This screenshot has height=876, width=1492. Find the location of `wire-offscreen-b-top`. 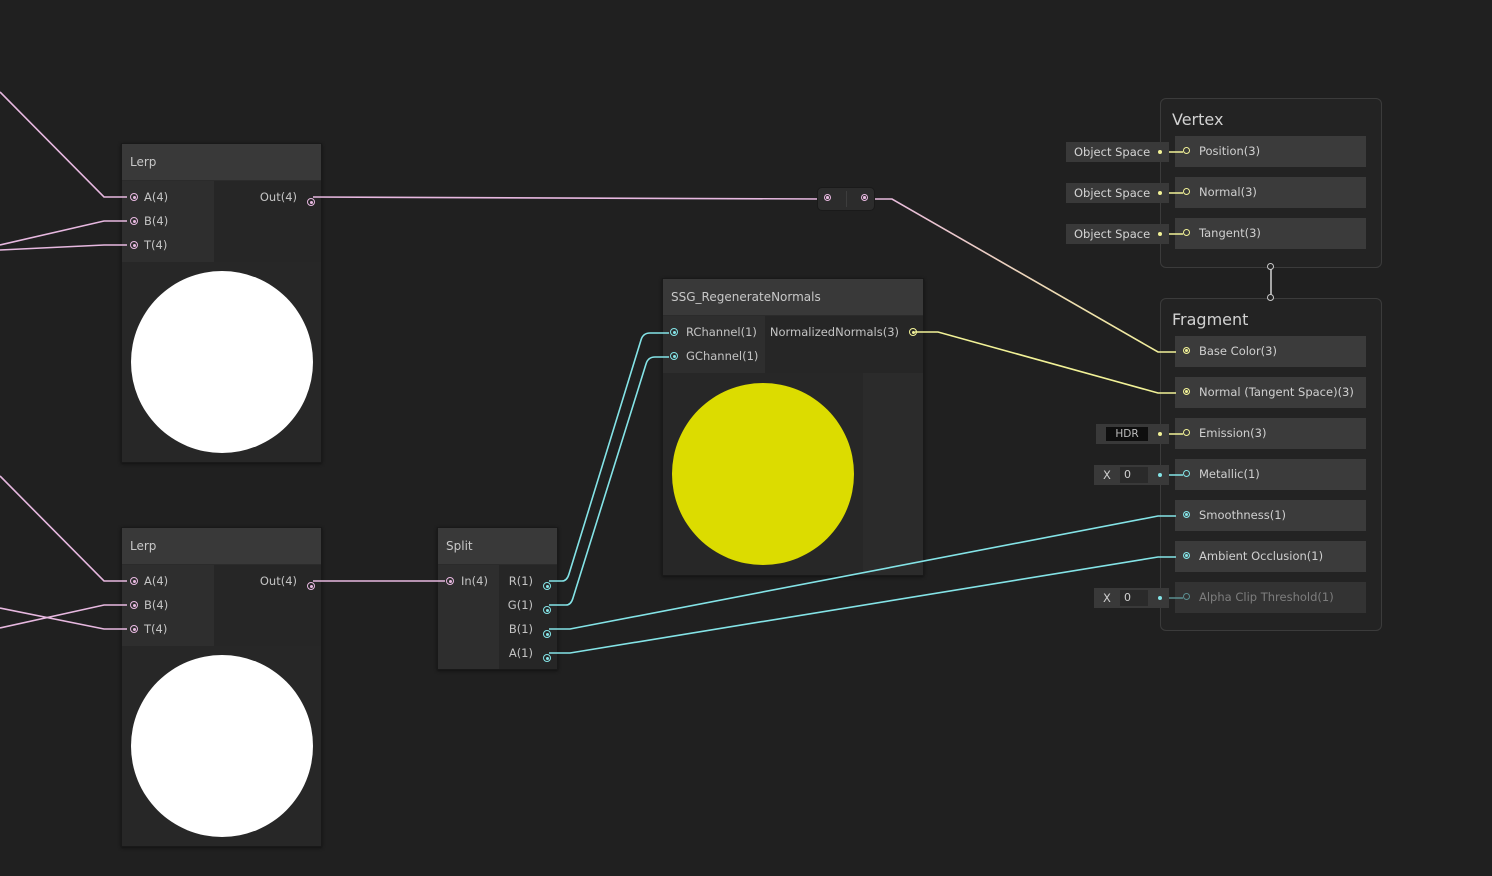

wire-offscreen-b-top is located at coordinates (63, 233).